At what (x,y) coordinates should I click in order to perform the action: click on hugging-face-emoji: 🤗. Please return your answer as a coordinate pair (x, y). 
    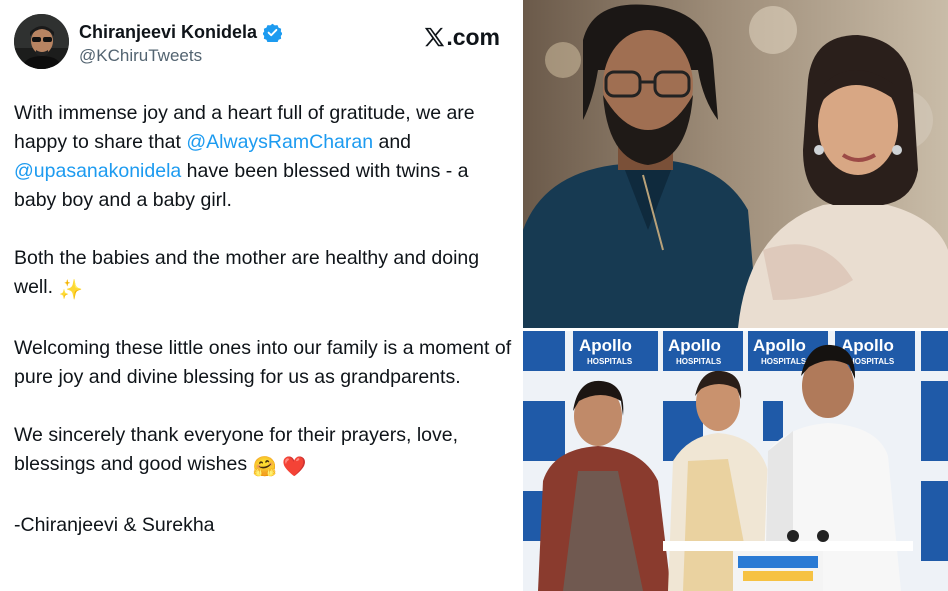
    Looking at the image, I should click on (264, 467).